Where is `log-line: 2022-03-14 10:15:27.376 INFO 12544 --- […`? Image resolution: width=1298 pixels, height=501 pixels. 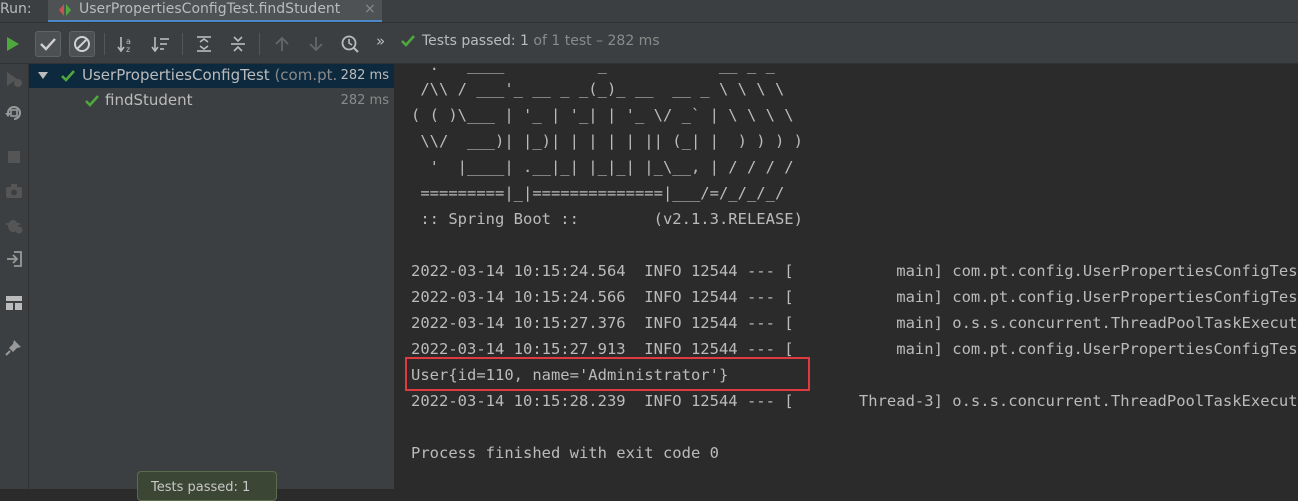 log-line: 2022-03-14 10:15:27.376 INFO 12544 --- [… is located at coordinates (854, 323).